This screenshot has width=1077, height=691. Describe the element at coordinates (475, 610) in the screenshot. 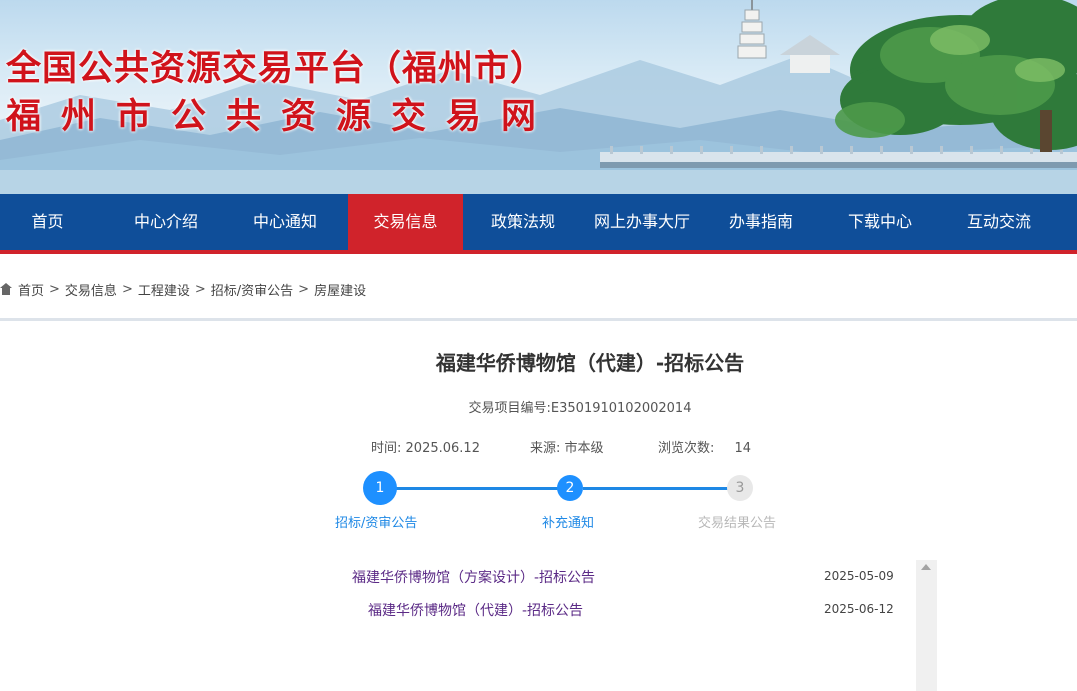

I see `related-link: 福建华侨博物馆（代建）-招标公告` at that location.